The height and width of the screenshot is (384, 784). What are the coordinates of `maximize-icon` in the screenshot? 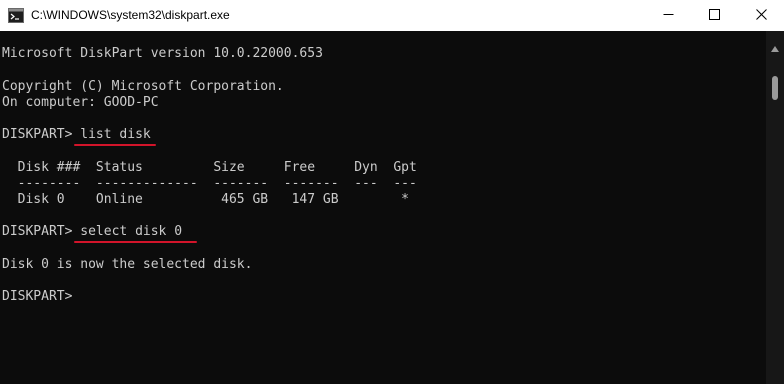 It's located at (714, 16).